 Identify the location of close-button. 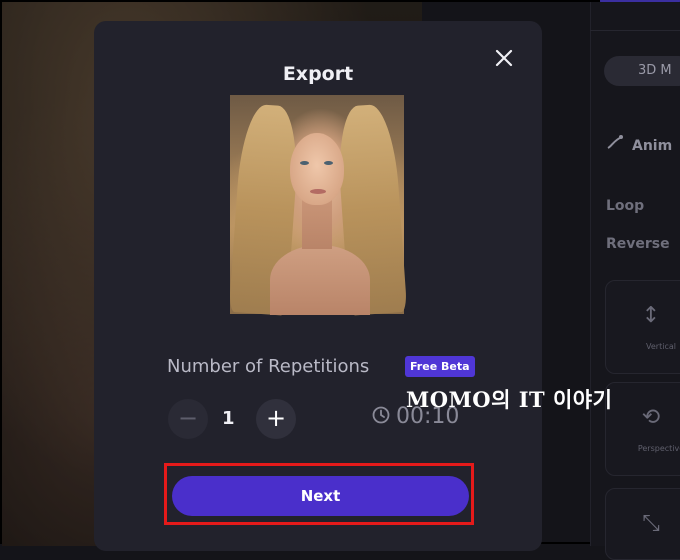
(504, 58).